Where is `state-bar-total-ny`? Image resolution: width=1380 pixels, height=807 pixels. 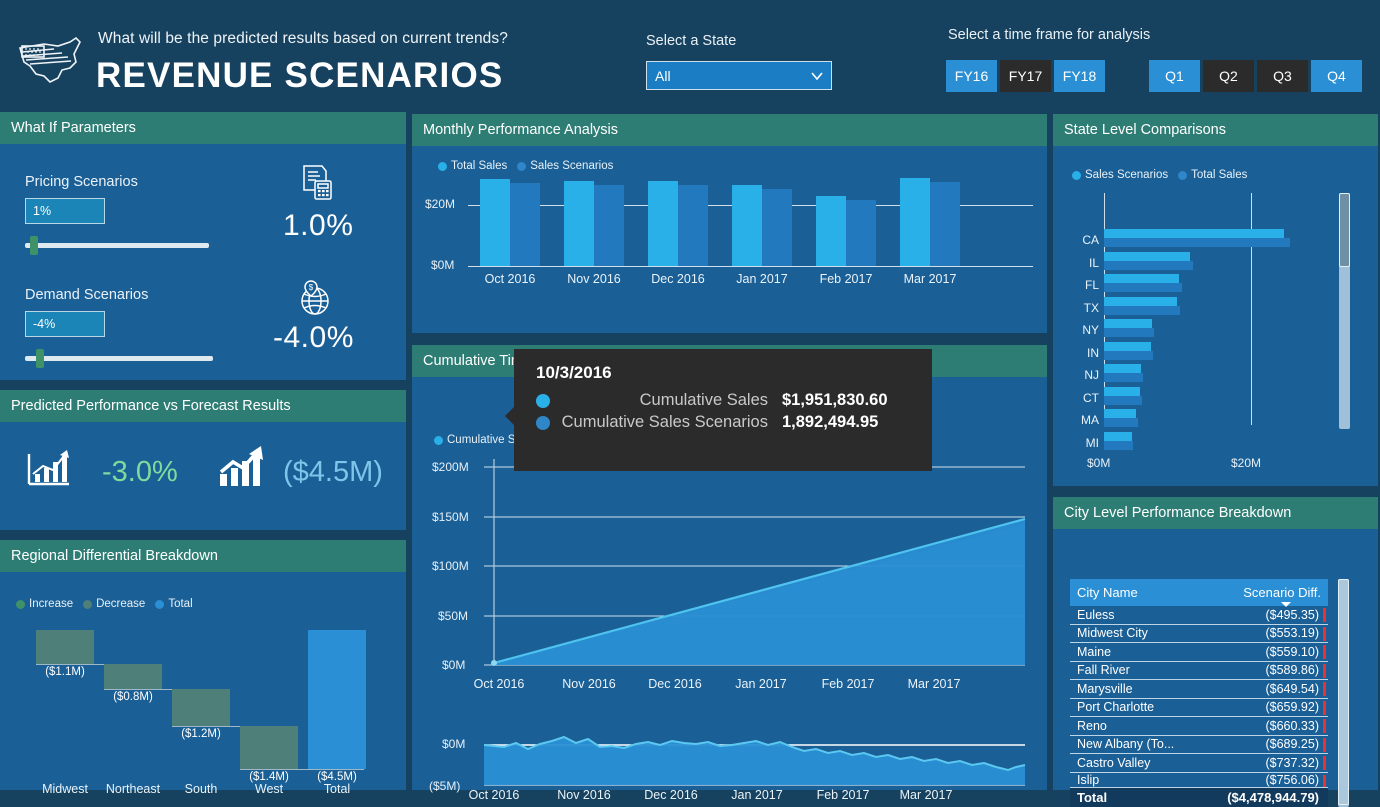
state-bar-total-ny is located at coordinates (1129, 332).